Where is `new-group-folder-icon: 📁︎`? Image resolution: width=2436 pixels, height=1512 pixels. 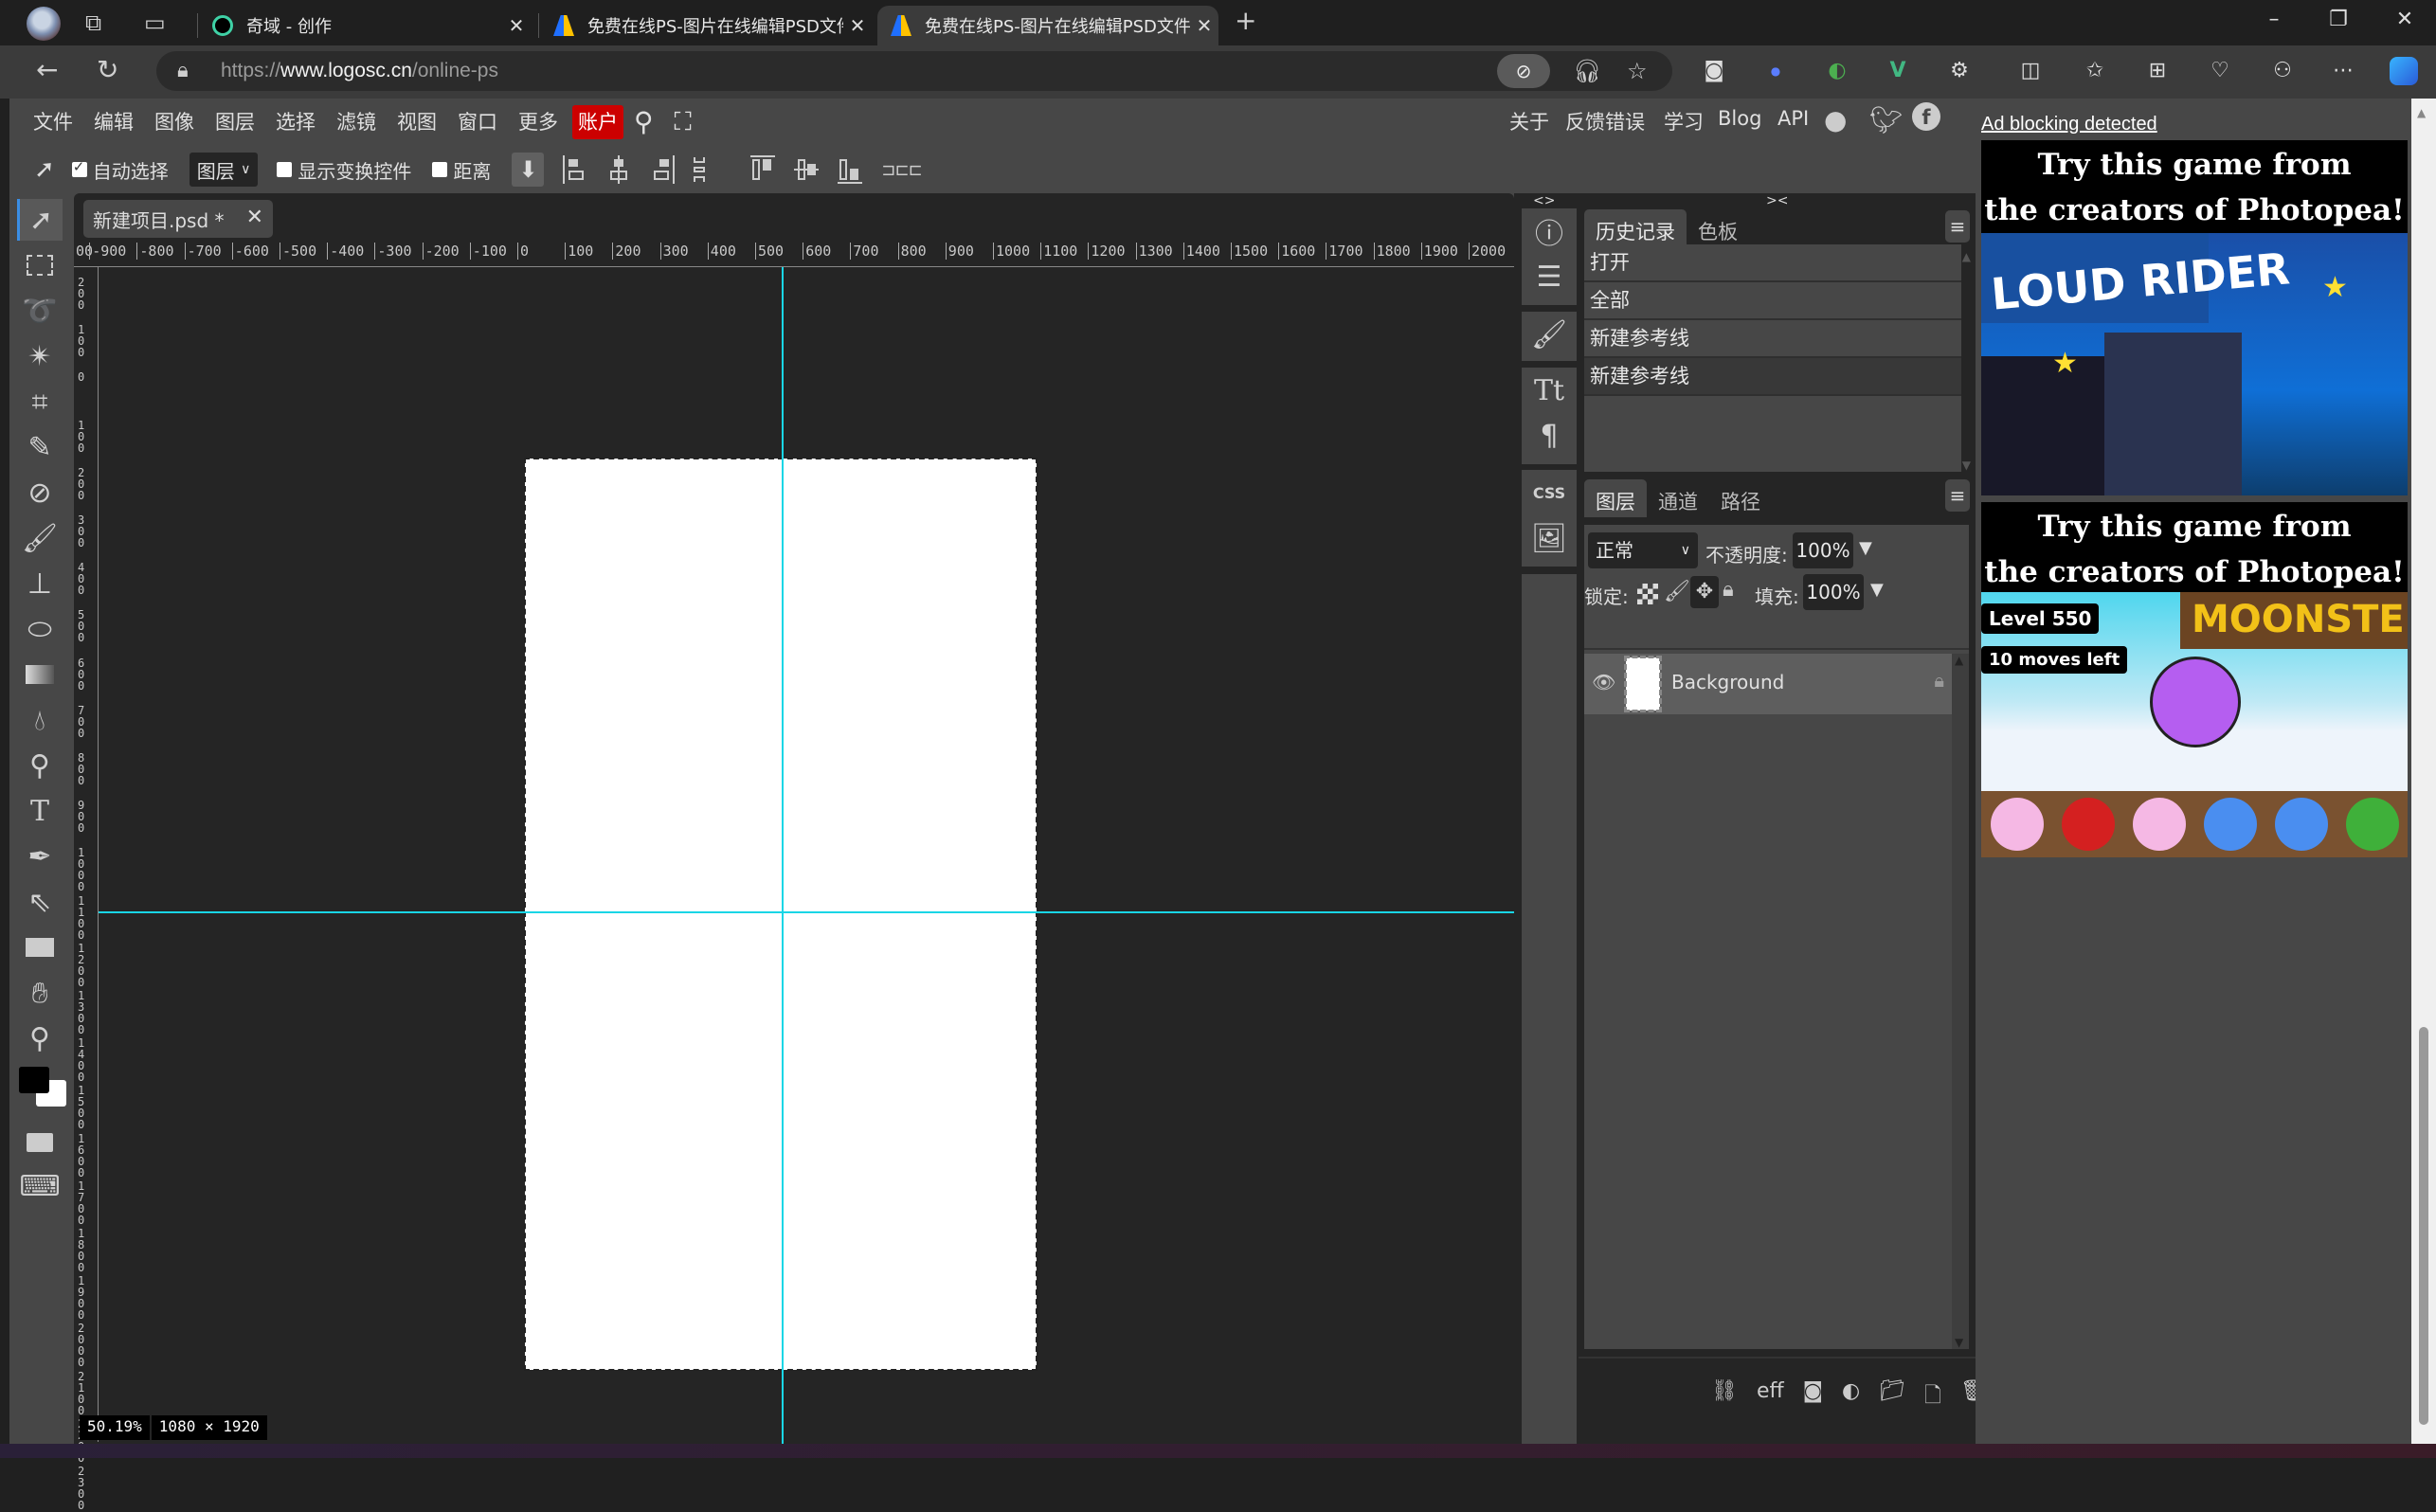 new-group-folder-icon: 📁︎ is located at coordinates (1892, 1397).